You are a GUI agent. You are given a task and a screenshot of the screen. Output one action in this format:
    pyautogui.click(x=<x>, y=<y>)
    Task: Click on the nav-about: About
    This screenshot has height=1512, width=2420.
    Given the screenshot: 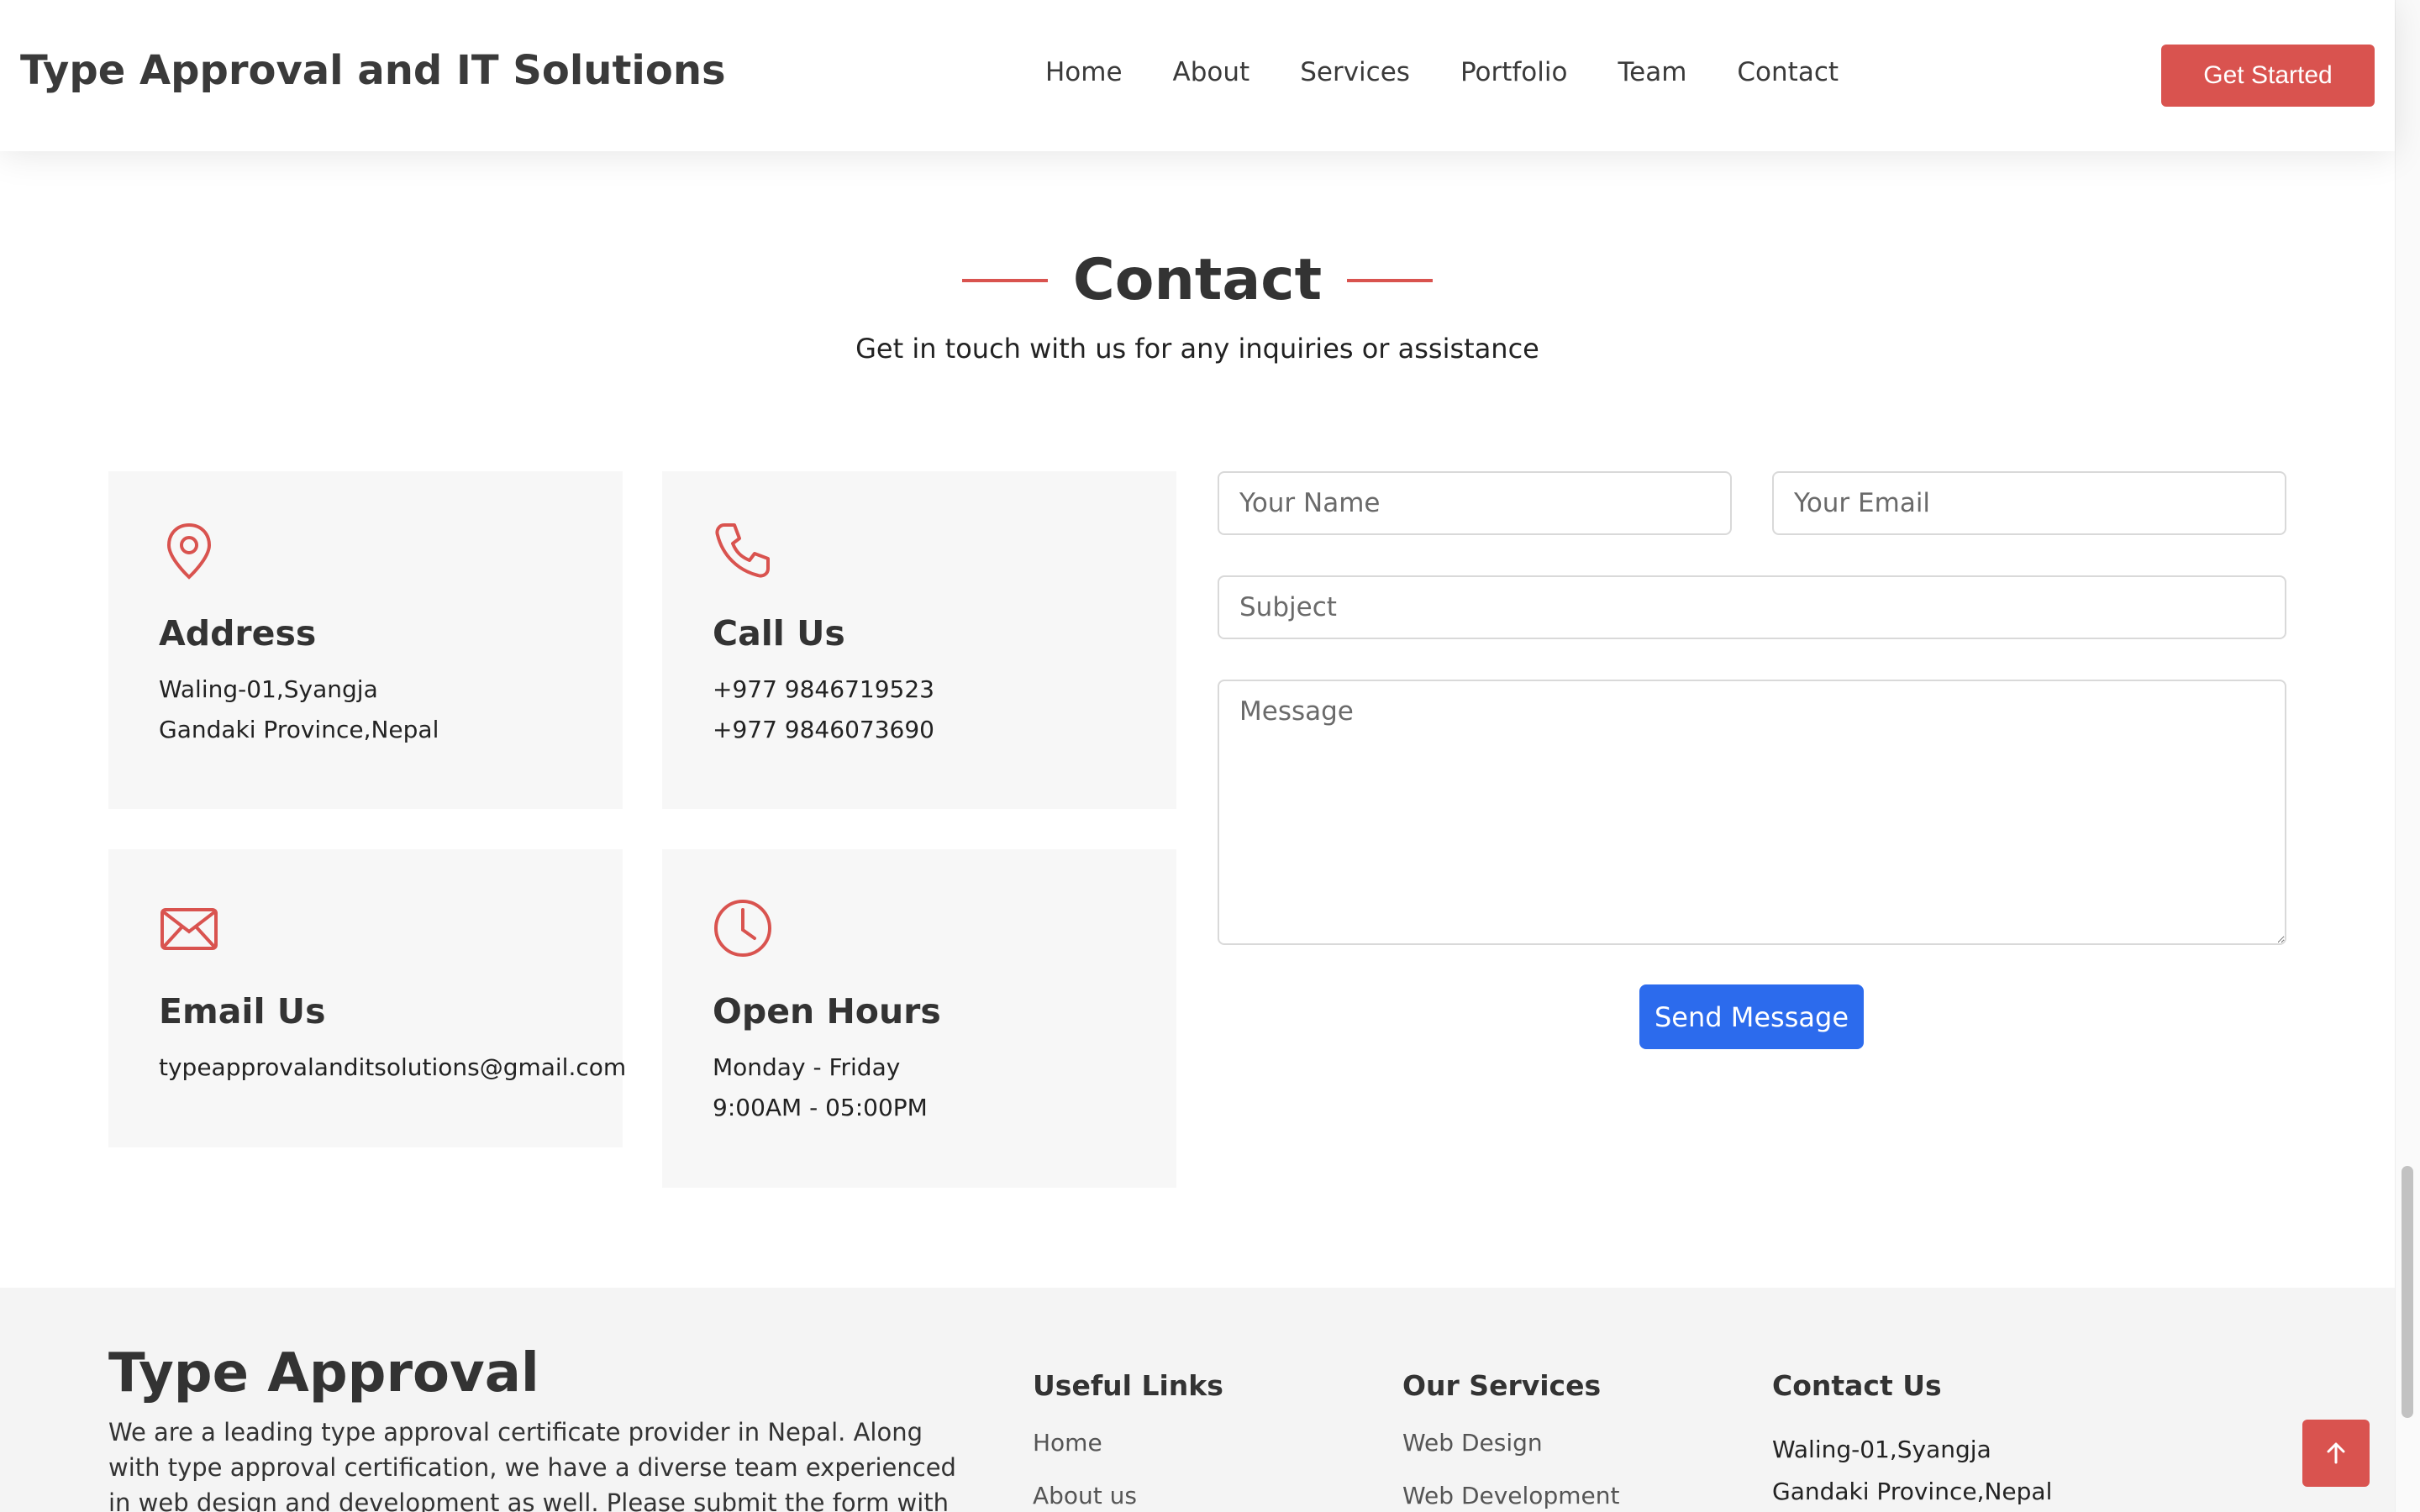 What is the action you would take?
    pyautogui.click(x=1211, y=72)
    